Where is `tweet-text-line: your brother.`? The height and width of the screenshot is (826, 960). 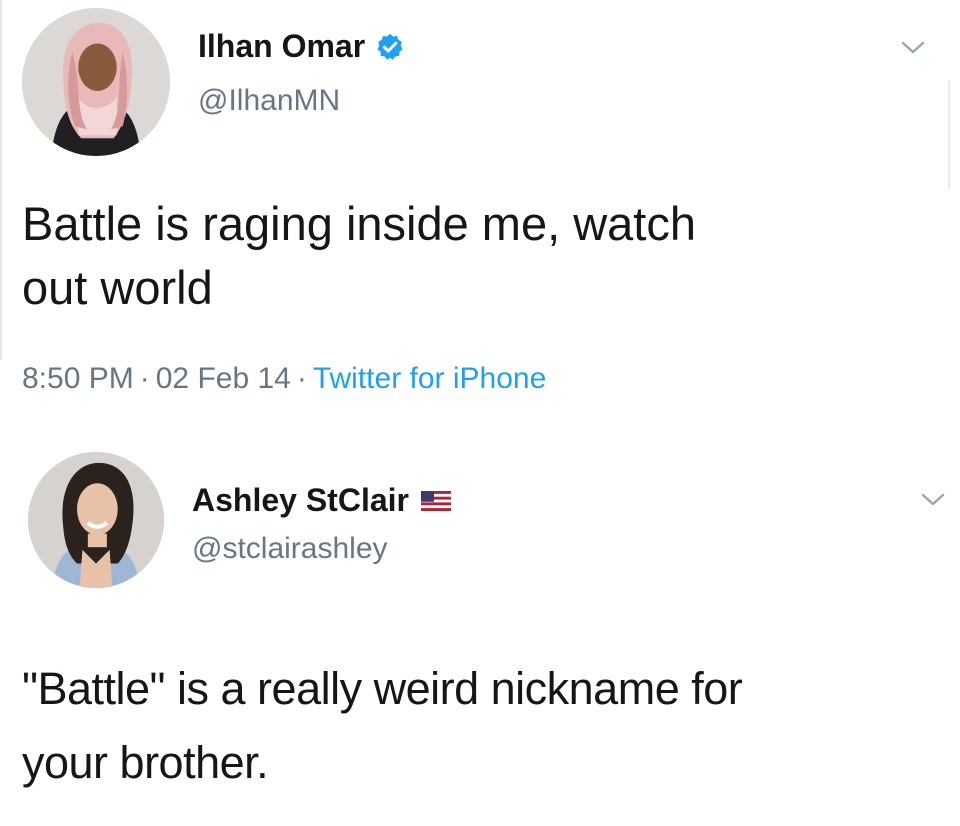 tweet-text-line: your brother. is located at coordinates (145, 762).